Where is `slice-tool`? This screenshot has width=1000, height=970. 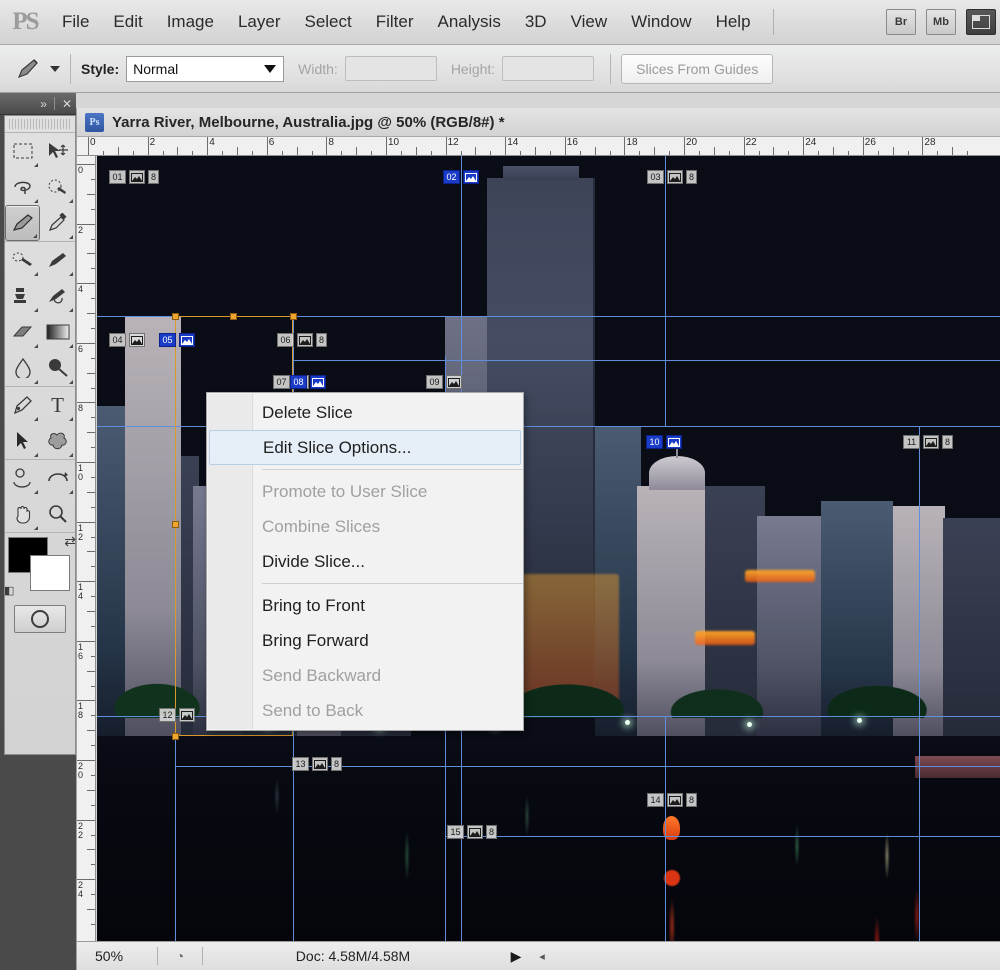 slice-tool is located at coordinates (22, 223).